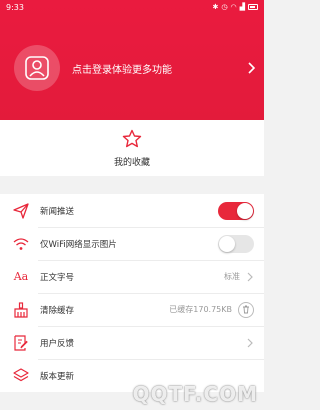 The image size is (320, 410). Describe the element at coordinates (57, 343) in the screenshot. I see `setting-label: 用户反馈` at that location.